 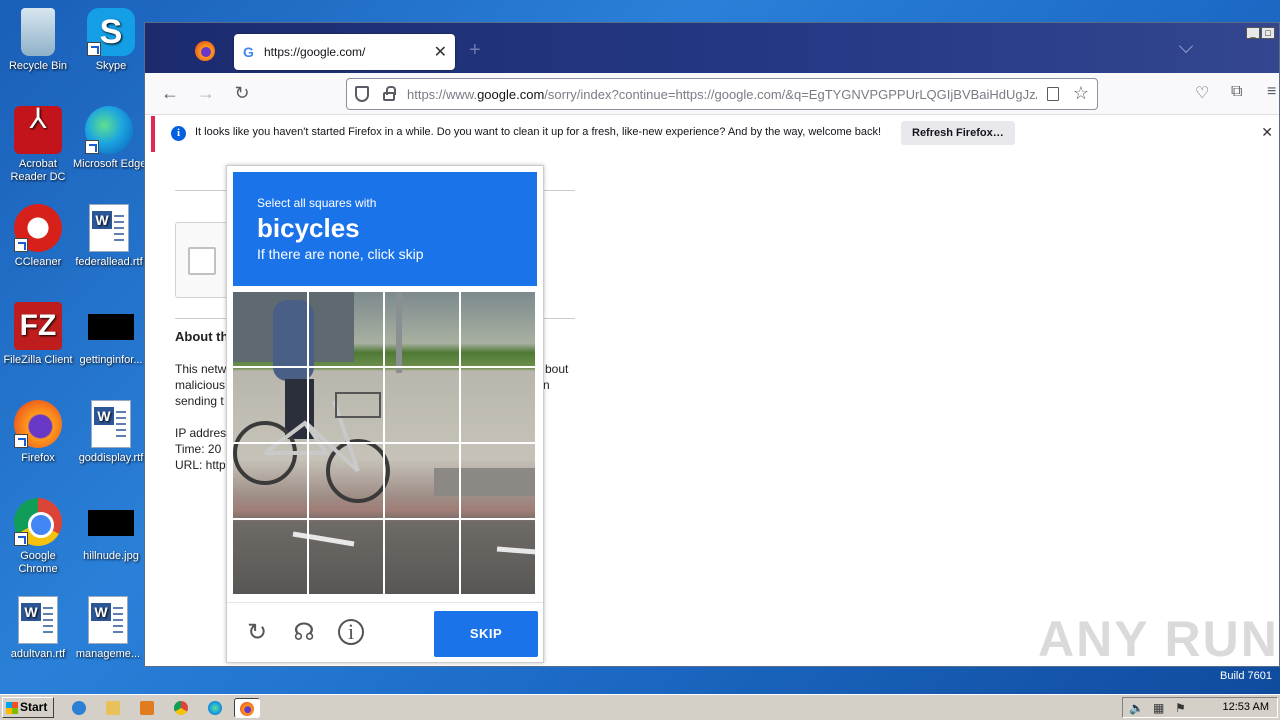 I want to click on bookmark-star-icon: ☆, so click(x=1081, y=93).